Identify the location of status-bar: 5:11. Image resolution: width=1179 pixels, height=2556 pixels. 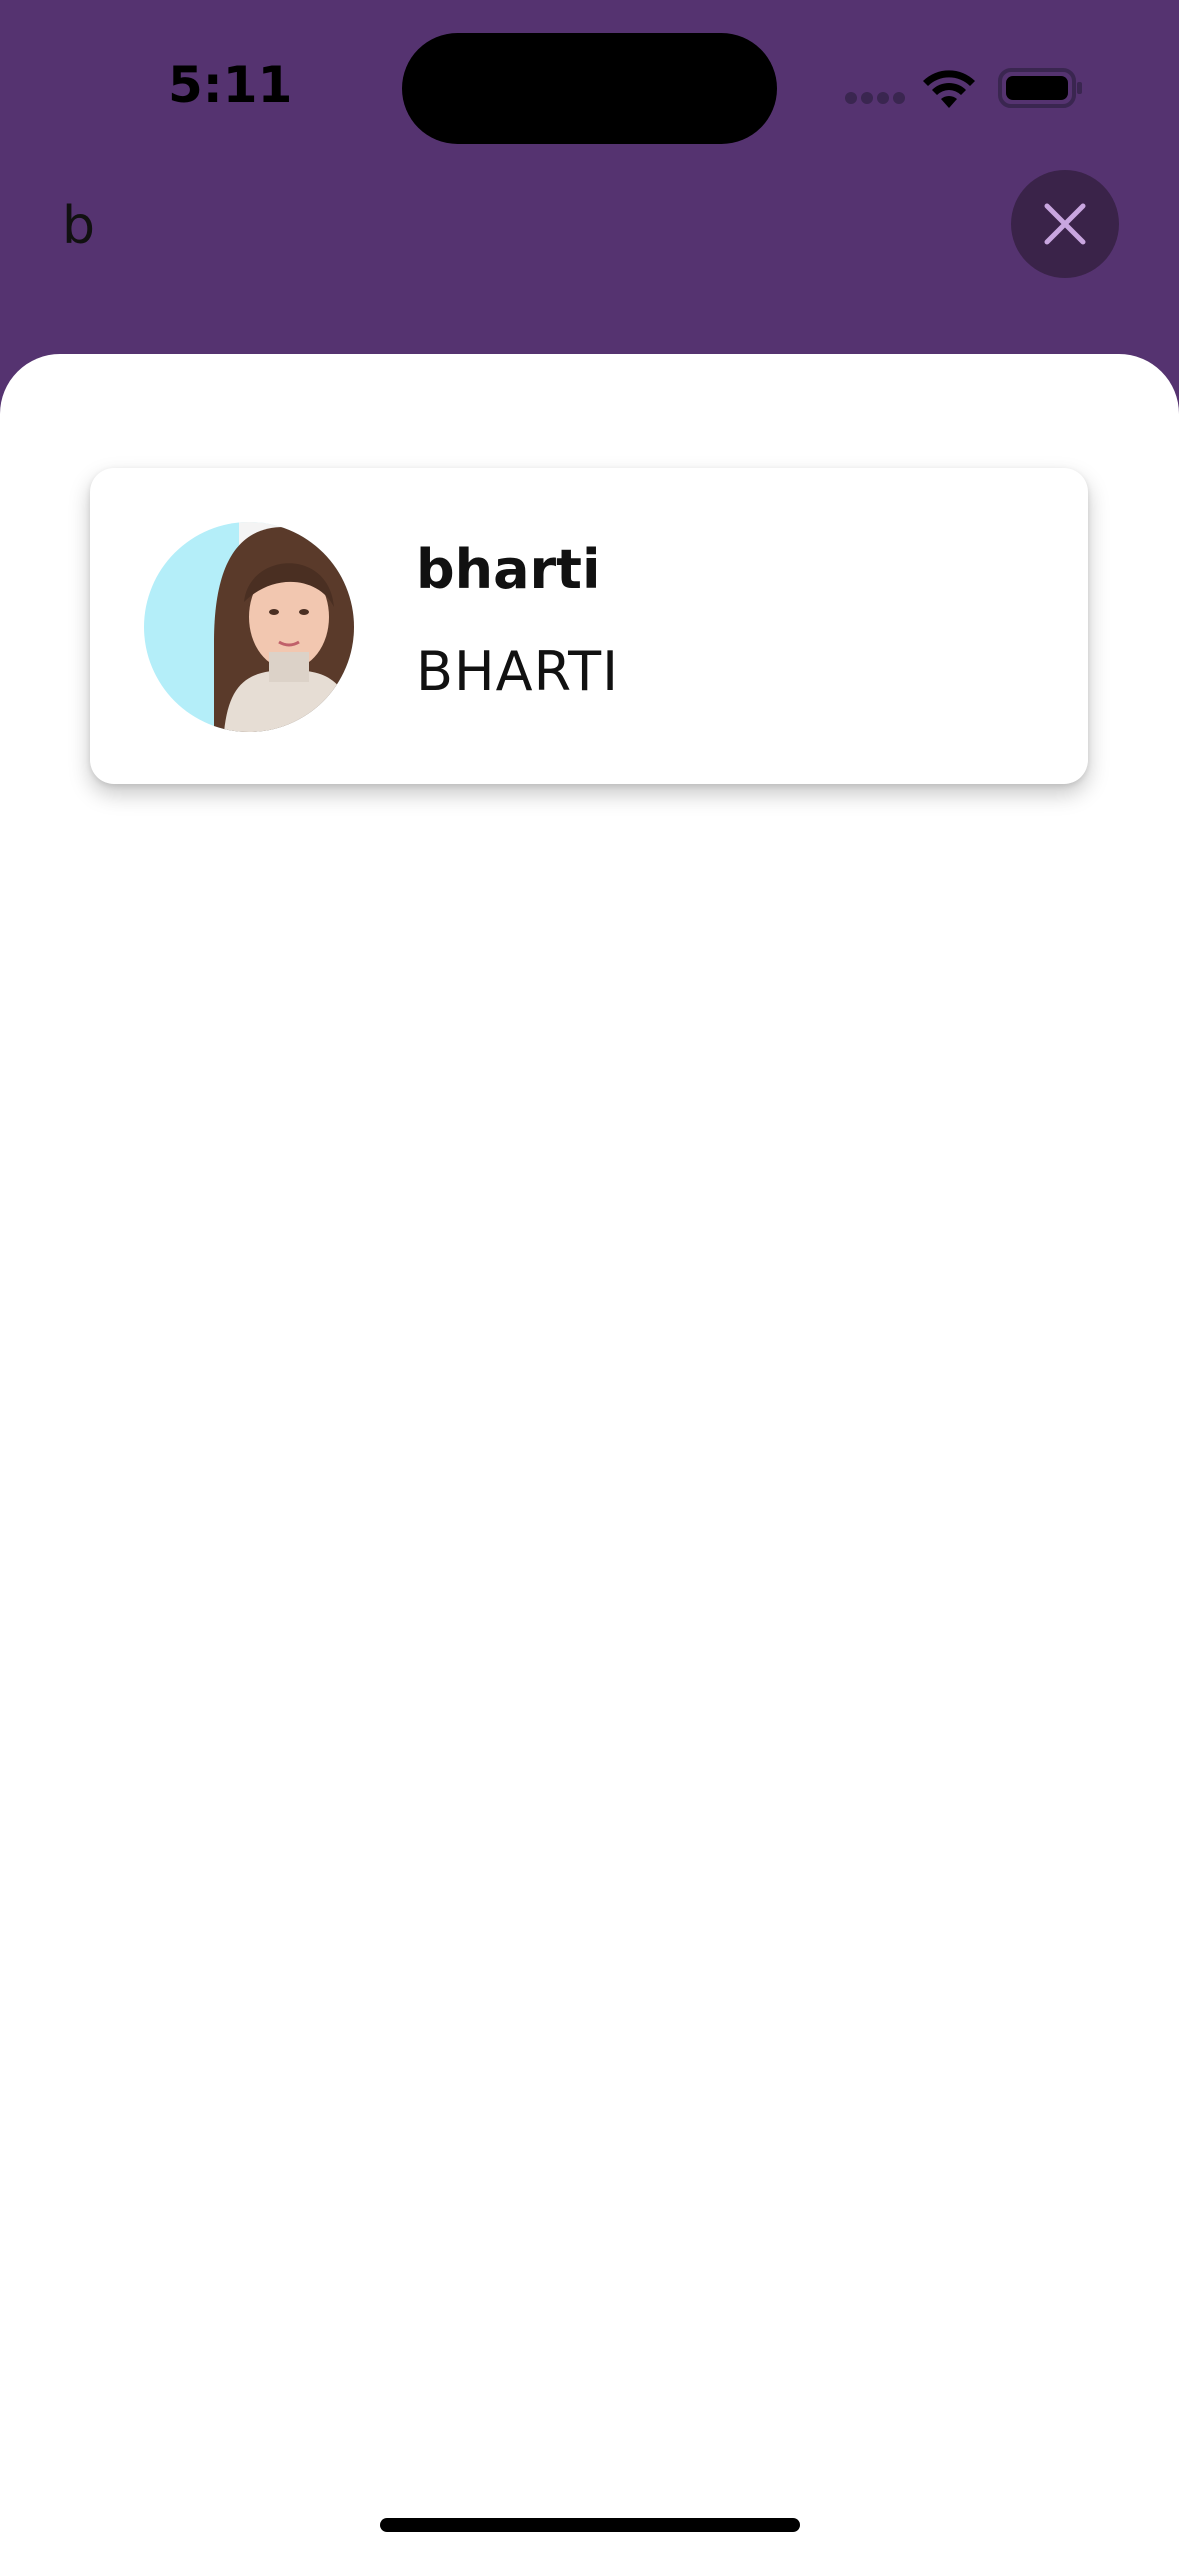
(589, 90).